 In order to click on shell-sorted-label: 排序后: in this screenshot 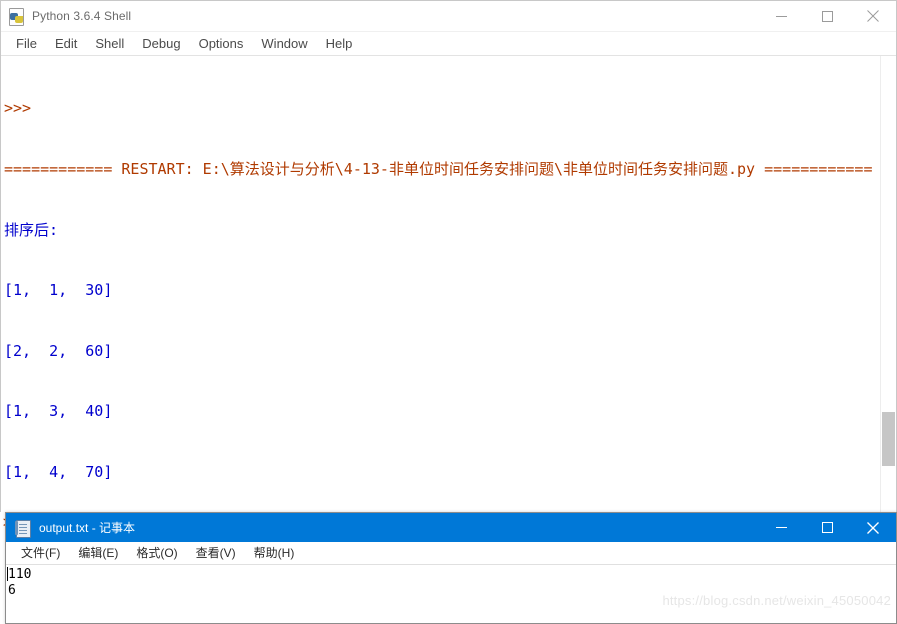, I will do `click(31, 229)`.